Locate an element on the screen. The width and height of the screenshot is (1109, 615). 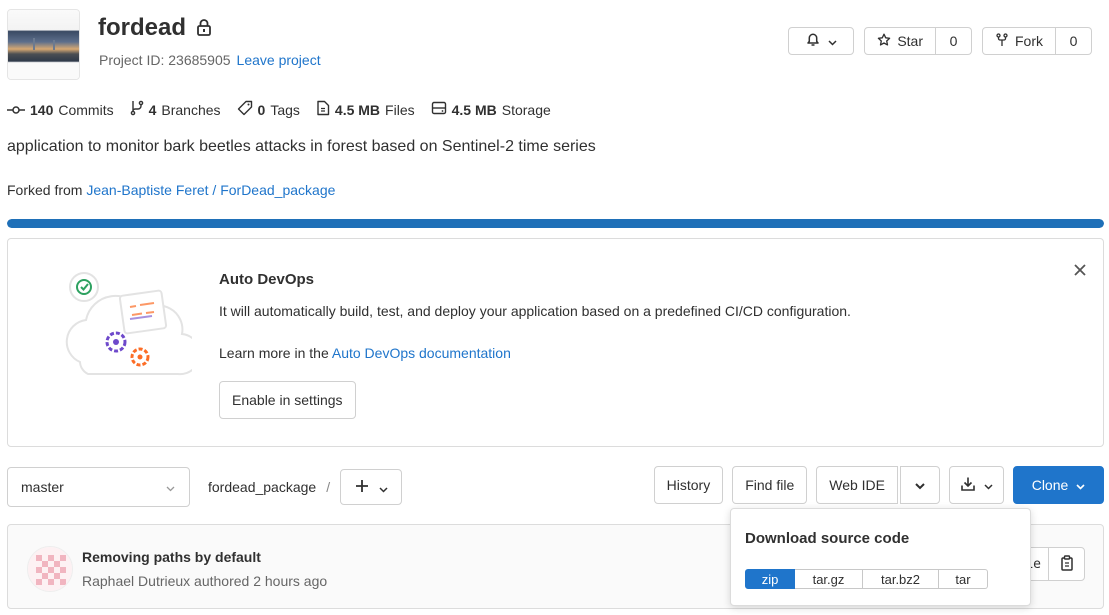
branch-selector: master is located at coordinates (98, 487).